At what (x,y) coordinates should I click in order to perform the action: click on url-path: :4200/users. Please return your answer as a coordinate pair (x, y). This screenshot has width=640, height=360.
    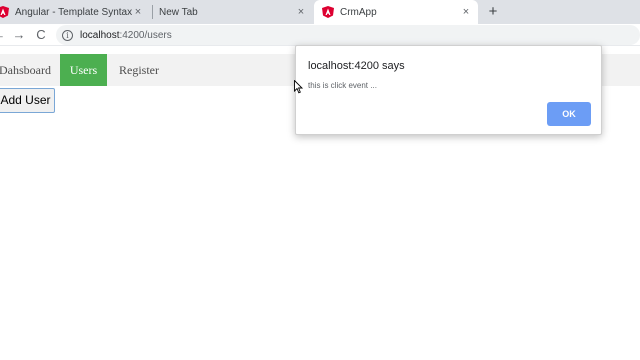
    Looking at the image, I should click on (145, 35).